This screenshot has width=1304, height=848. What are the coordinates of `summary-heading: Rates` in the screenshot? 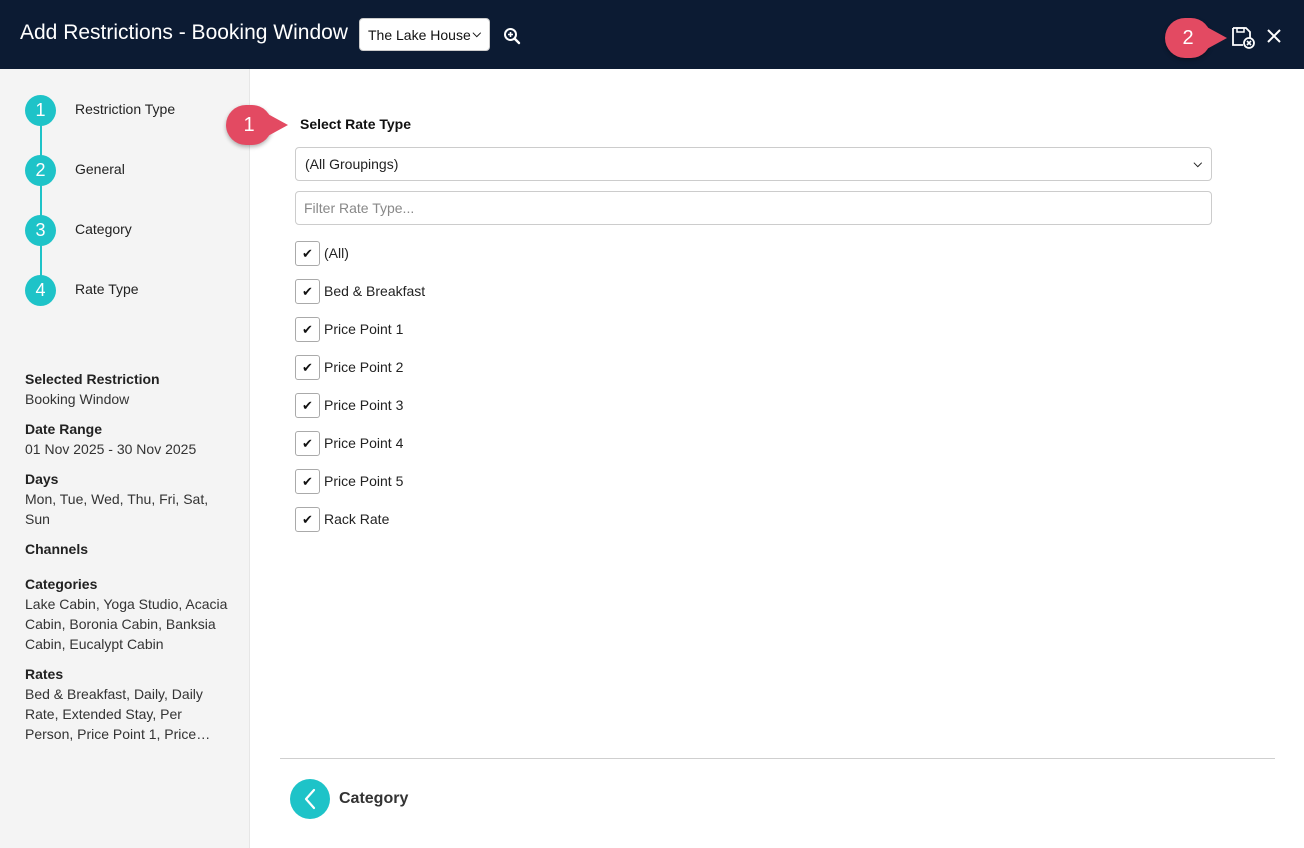 It's located at (44, 674).